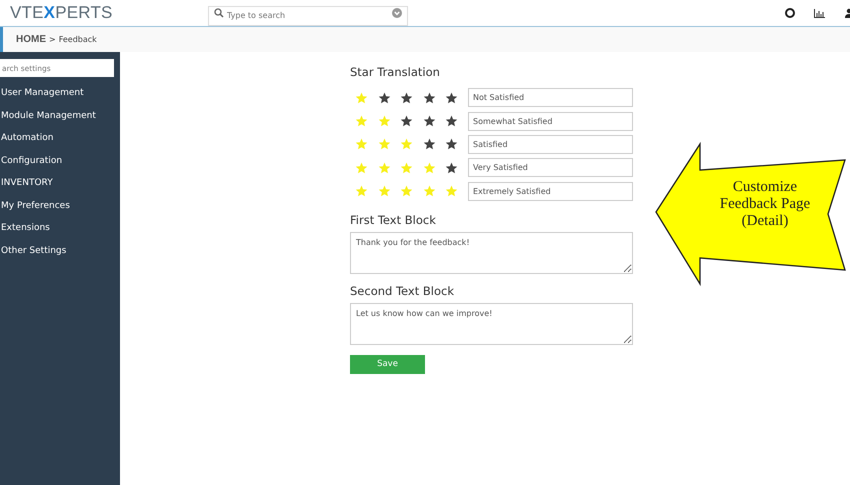 Image resolution: width=850 pixels, height=485 pixels. Describe the element at coordinates (62, 13) in the screenshot. I see `logo: VTEXPERTS` at that location.